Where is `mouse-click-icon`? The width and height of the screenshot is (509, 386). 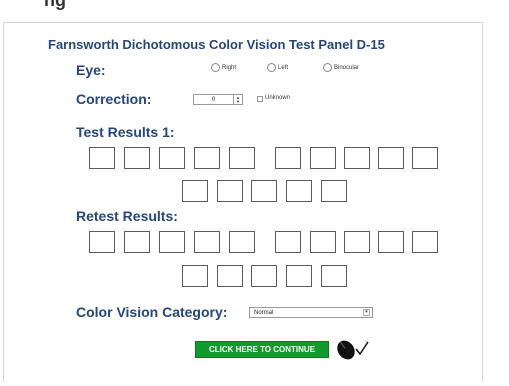
mouse-click-icon is located at coordinates (353, 350).